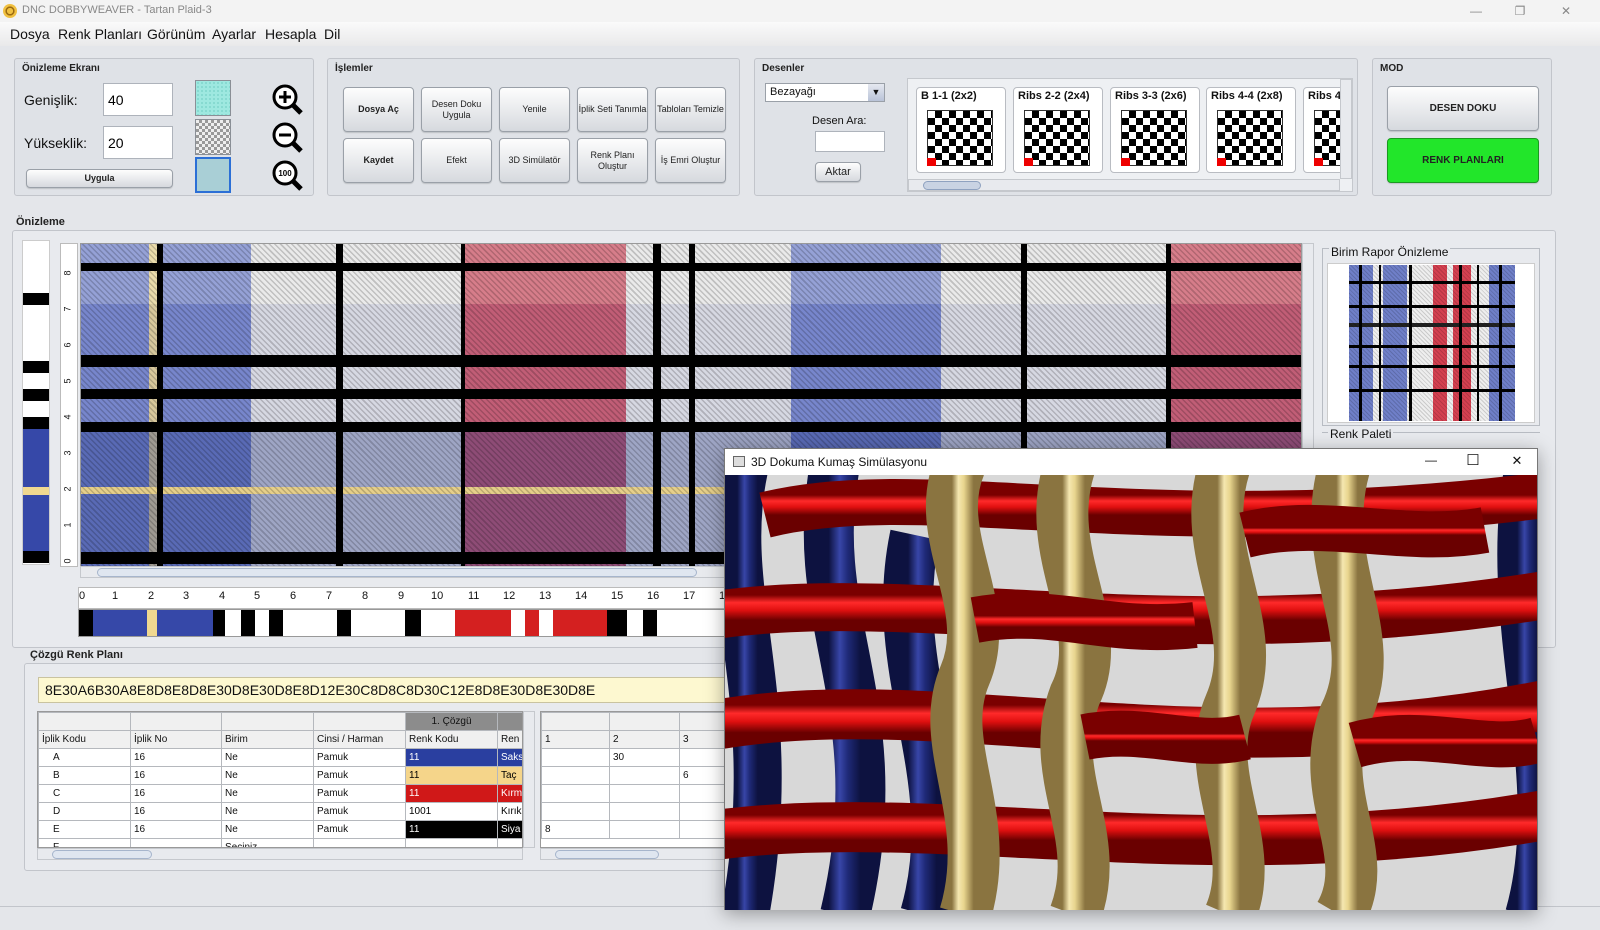 The image size is (1600, 930). I want to click on table-row: D 16 Ne Pamuk 1001 Kırık, so click(280, 811).